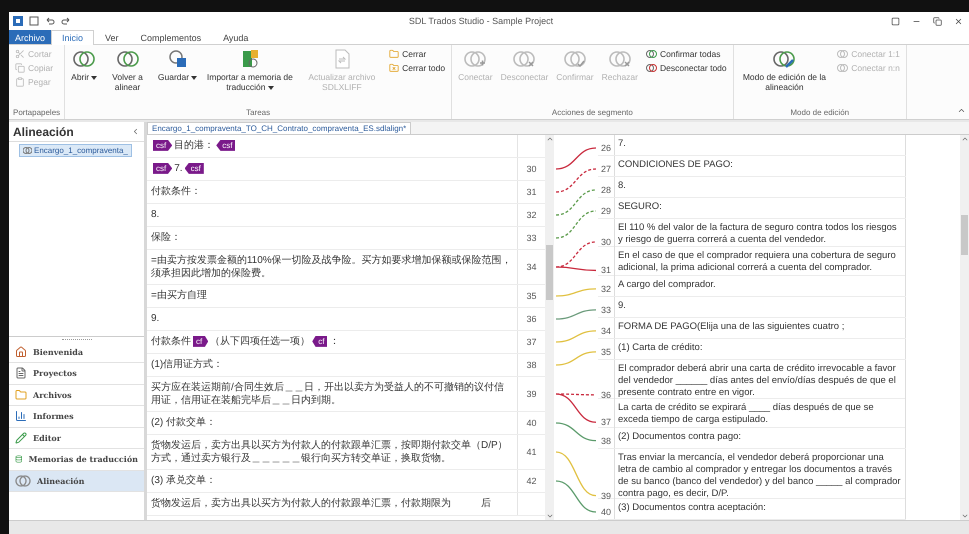 This screenshot has width=969, height=534. I want to click on segment-number: 38, so click(605, 441).